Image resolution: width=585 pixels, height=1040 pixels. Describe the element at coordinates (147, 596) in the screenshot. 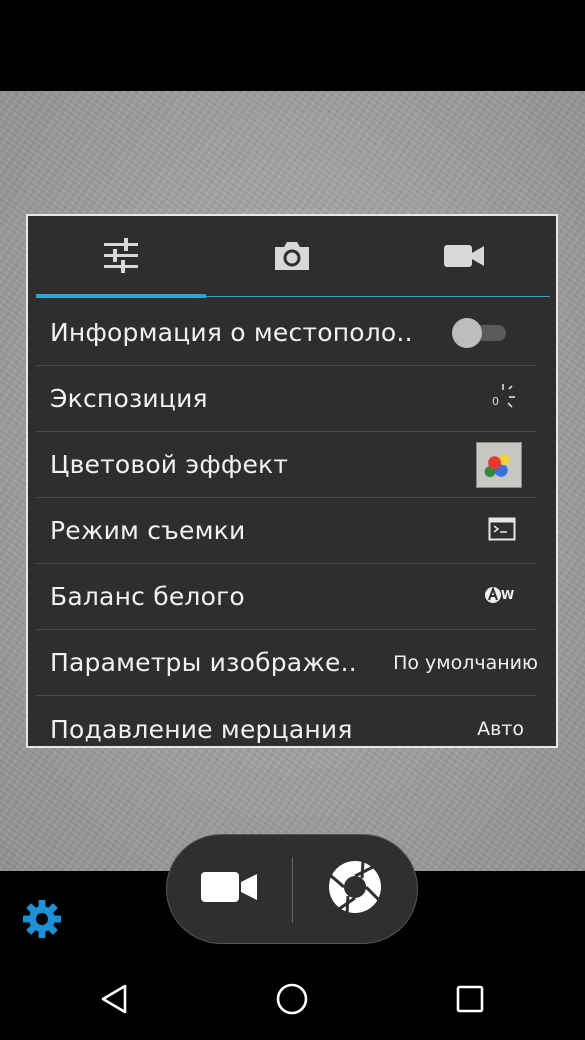

I see `setting-label: Баланс белого` at that location.